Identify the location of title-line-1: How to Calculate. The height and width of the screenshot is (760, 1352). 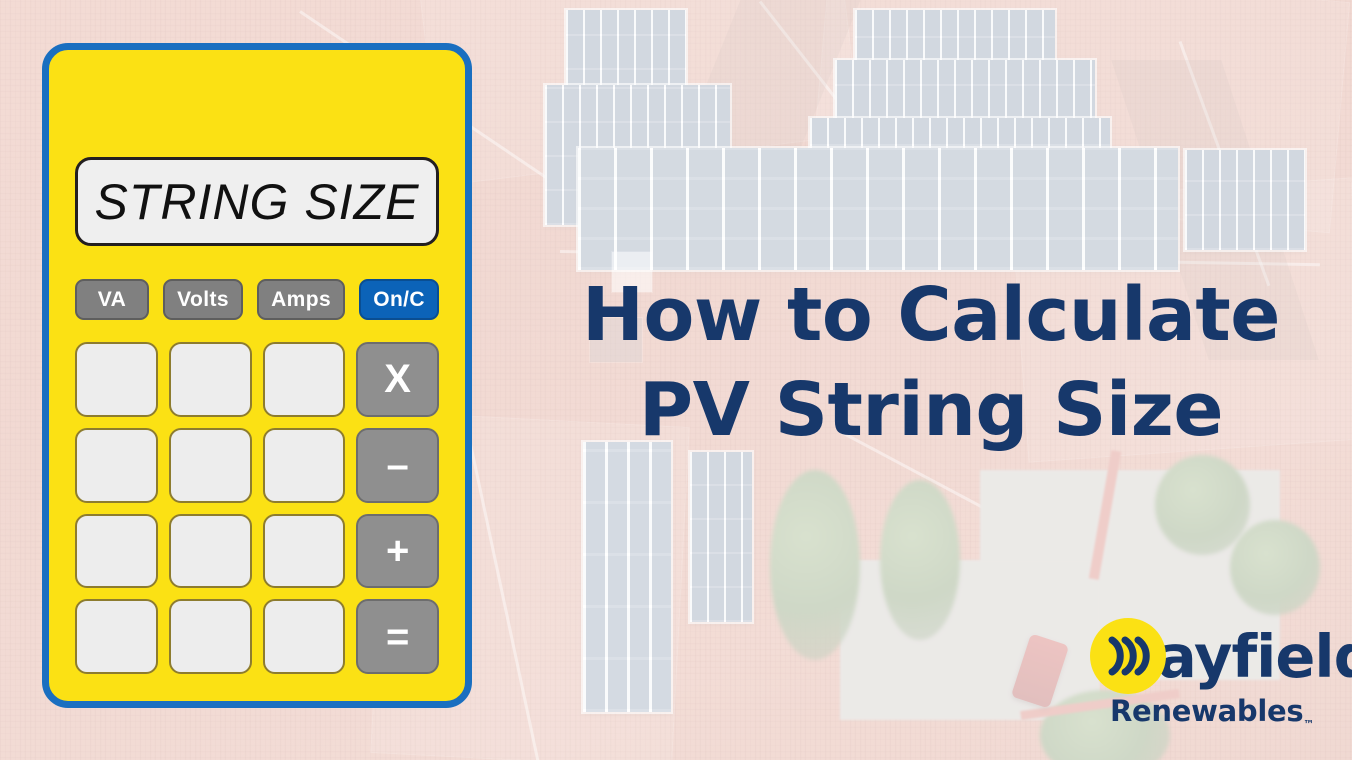
(931, 315).